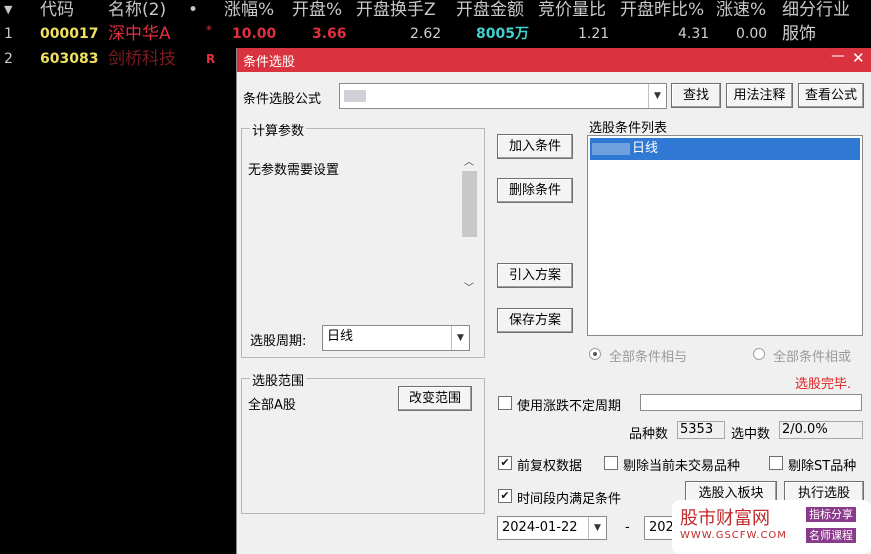  Describe the element at coordinates (550, 466) in the screenshot. I see `pre-adjust-label: 前复权数据` at that location.